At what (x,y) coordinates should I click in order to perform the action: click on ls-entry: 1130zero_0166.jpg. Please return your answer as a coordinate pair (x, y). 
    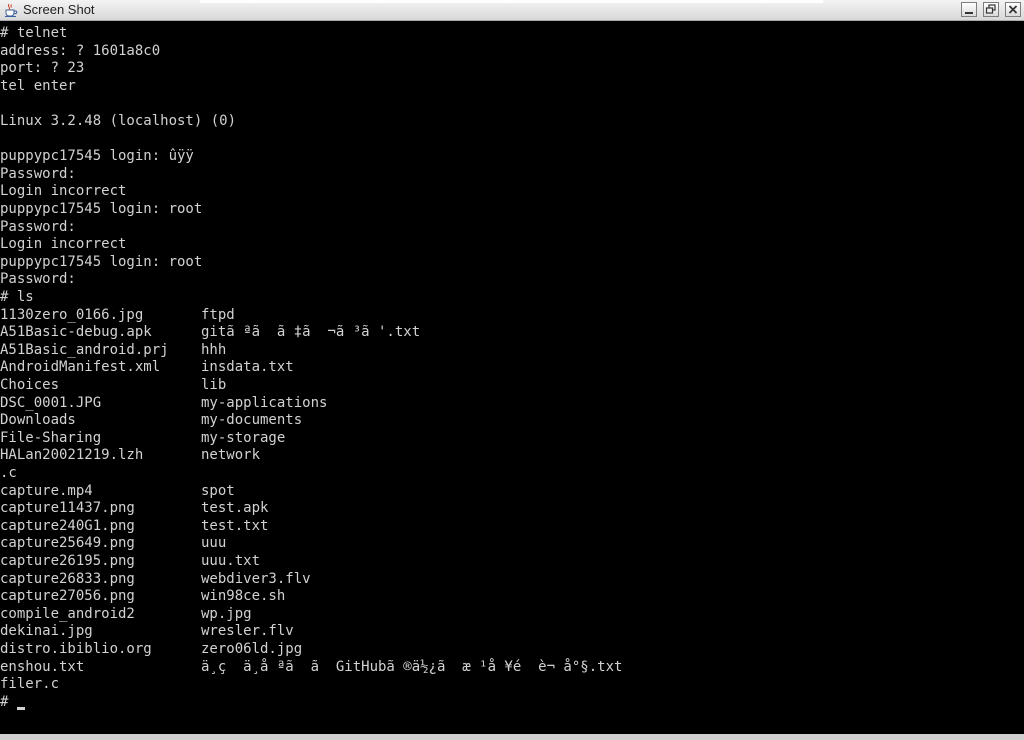
    Looking at the image, I should click on (72, 314).